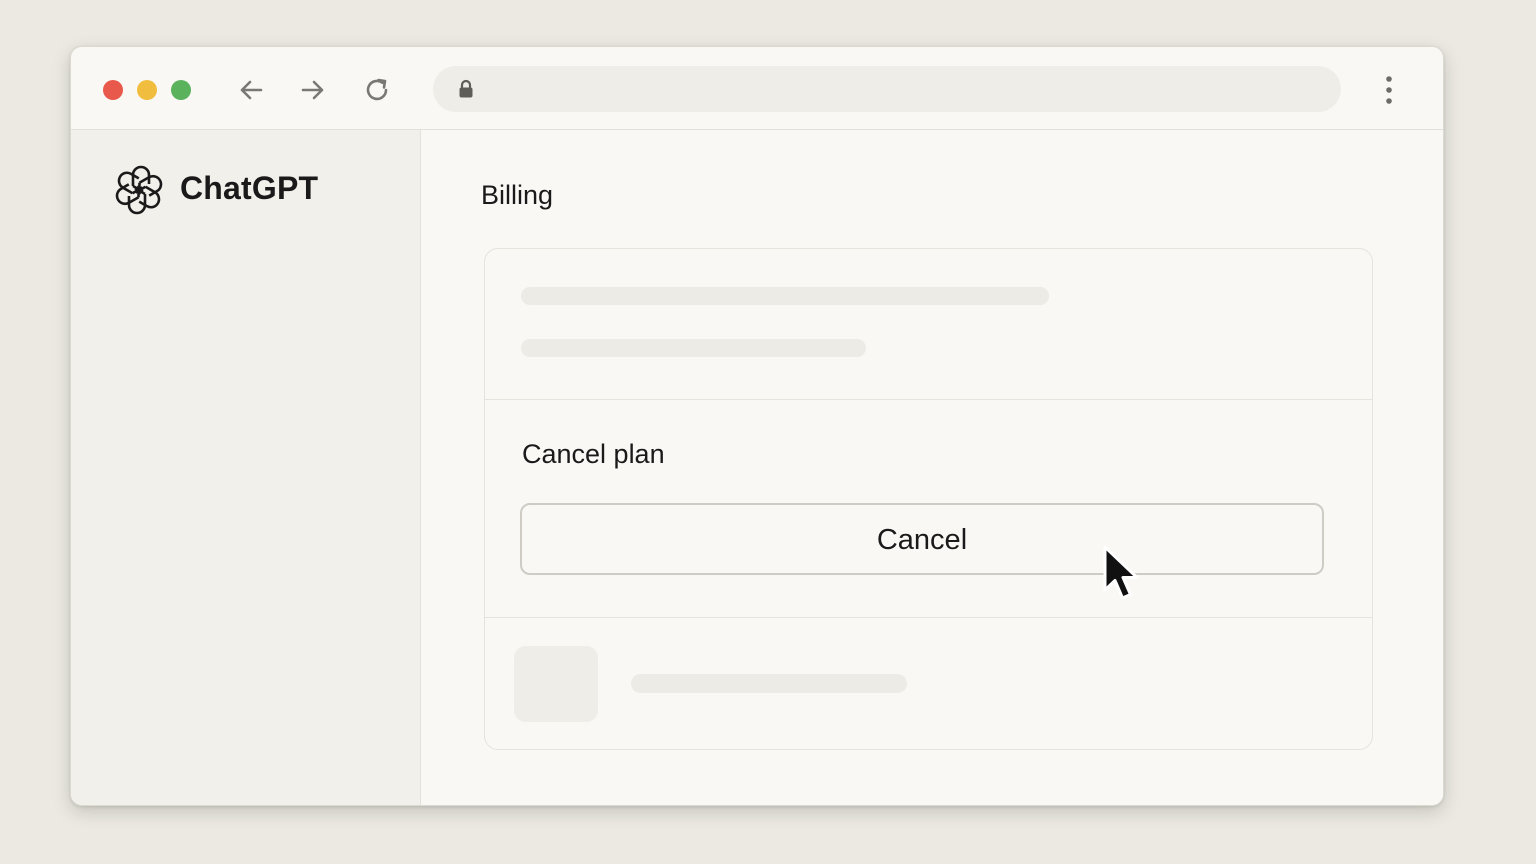 This screenshot has height=864, width=1536. I want to click on cancel-plan-title: Cancel plan, so click(593, 454).